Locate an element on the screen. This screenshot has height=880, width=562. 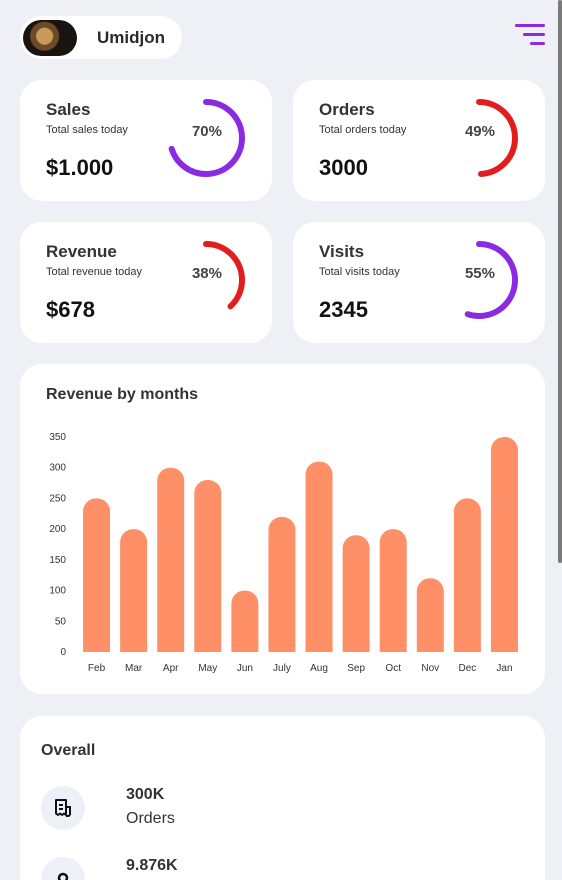
x-tick-label: Feb is located at coordinates (97, 668).